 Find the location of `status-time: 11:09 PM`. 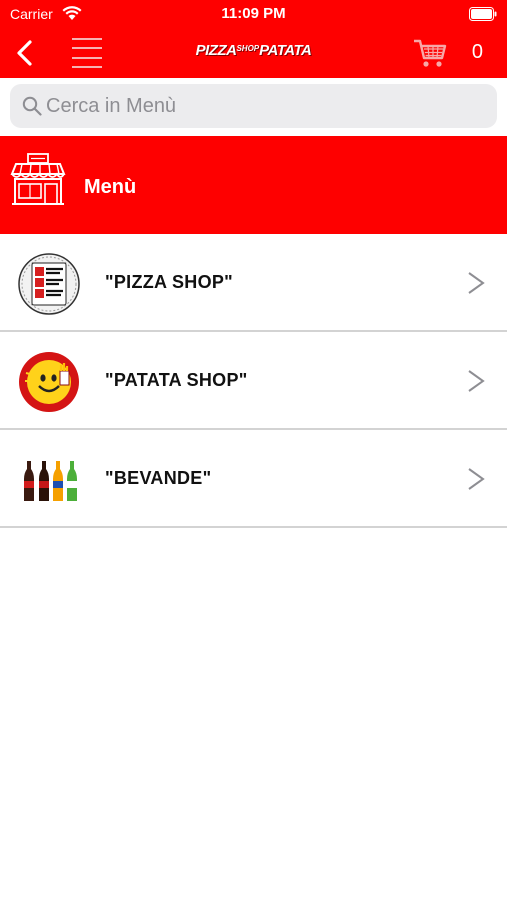

status-time: 11:09 PM is located at coordinates (253, 13).